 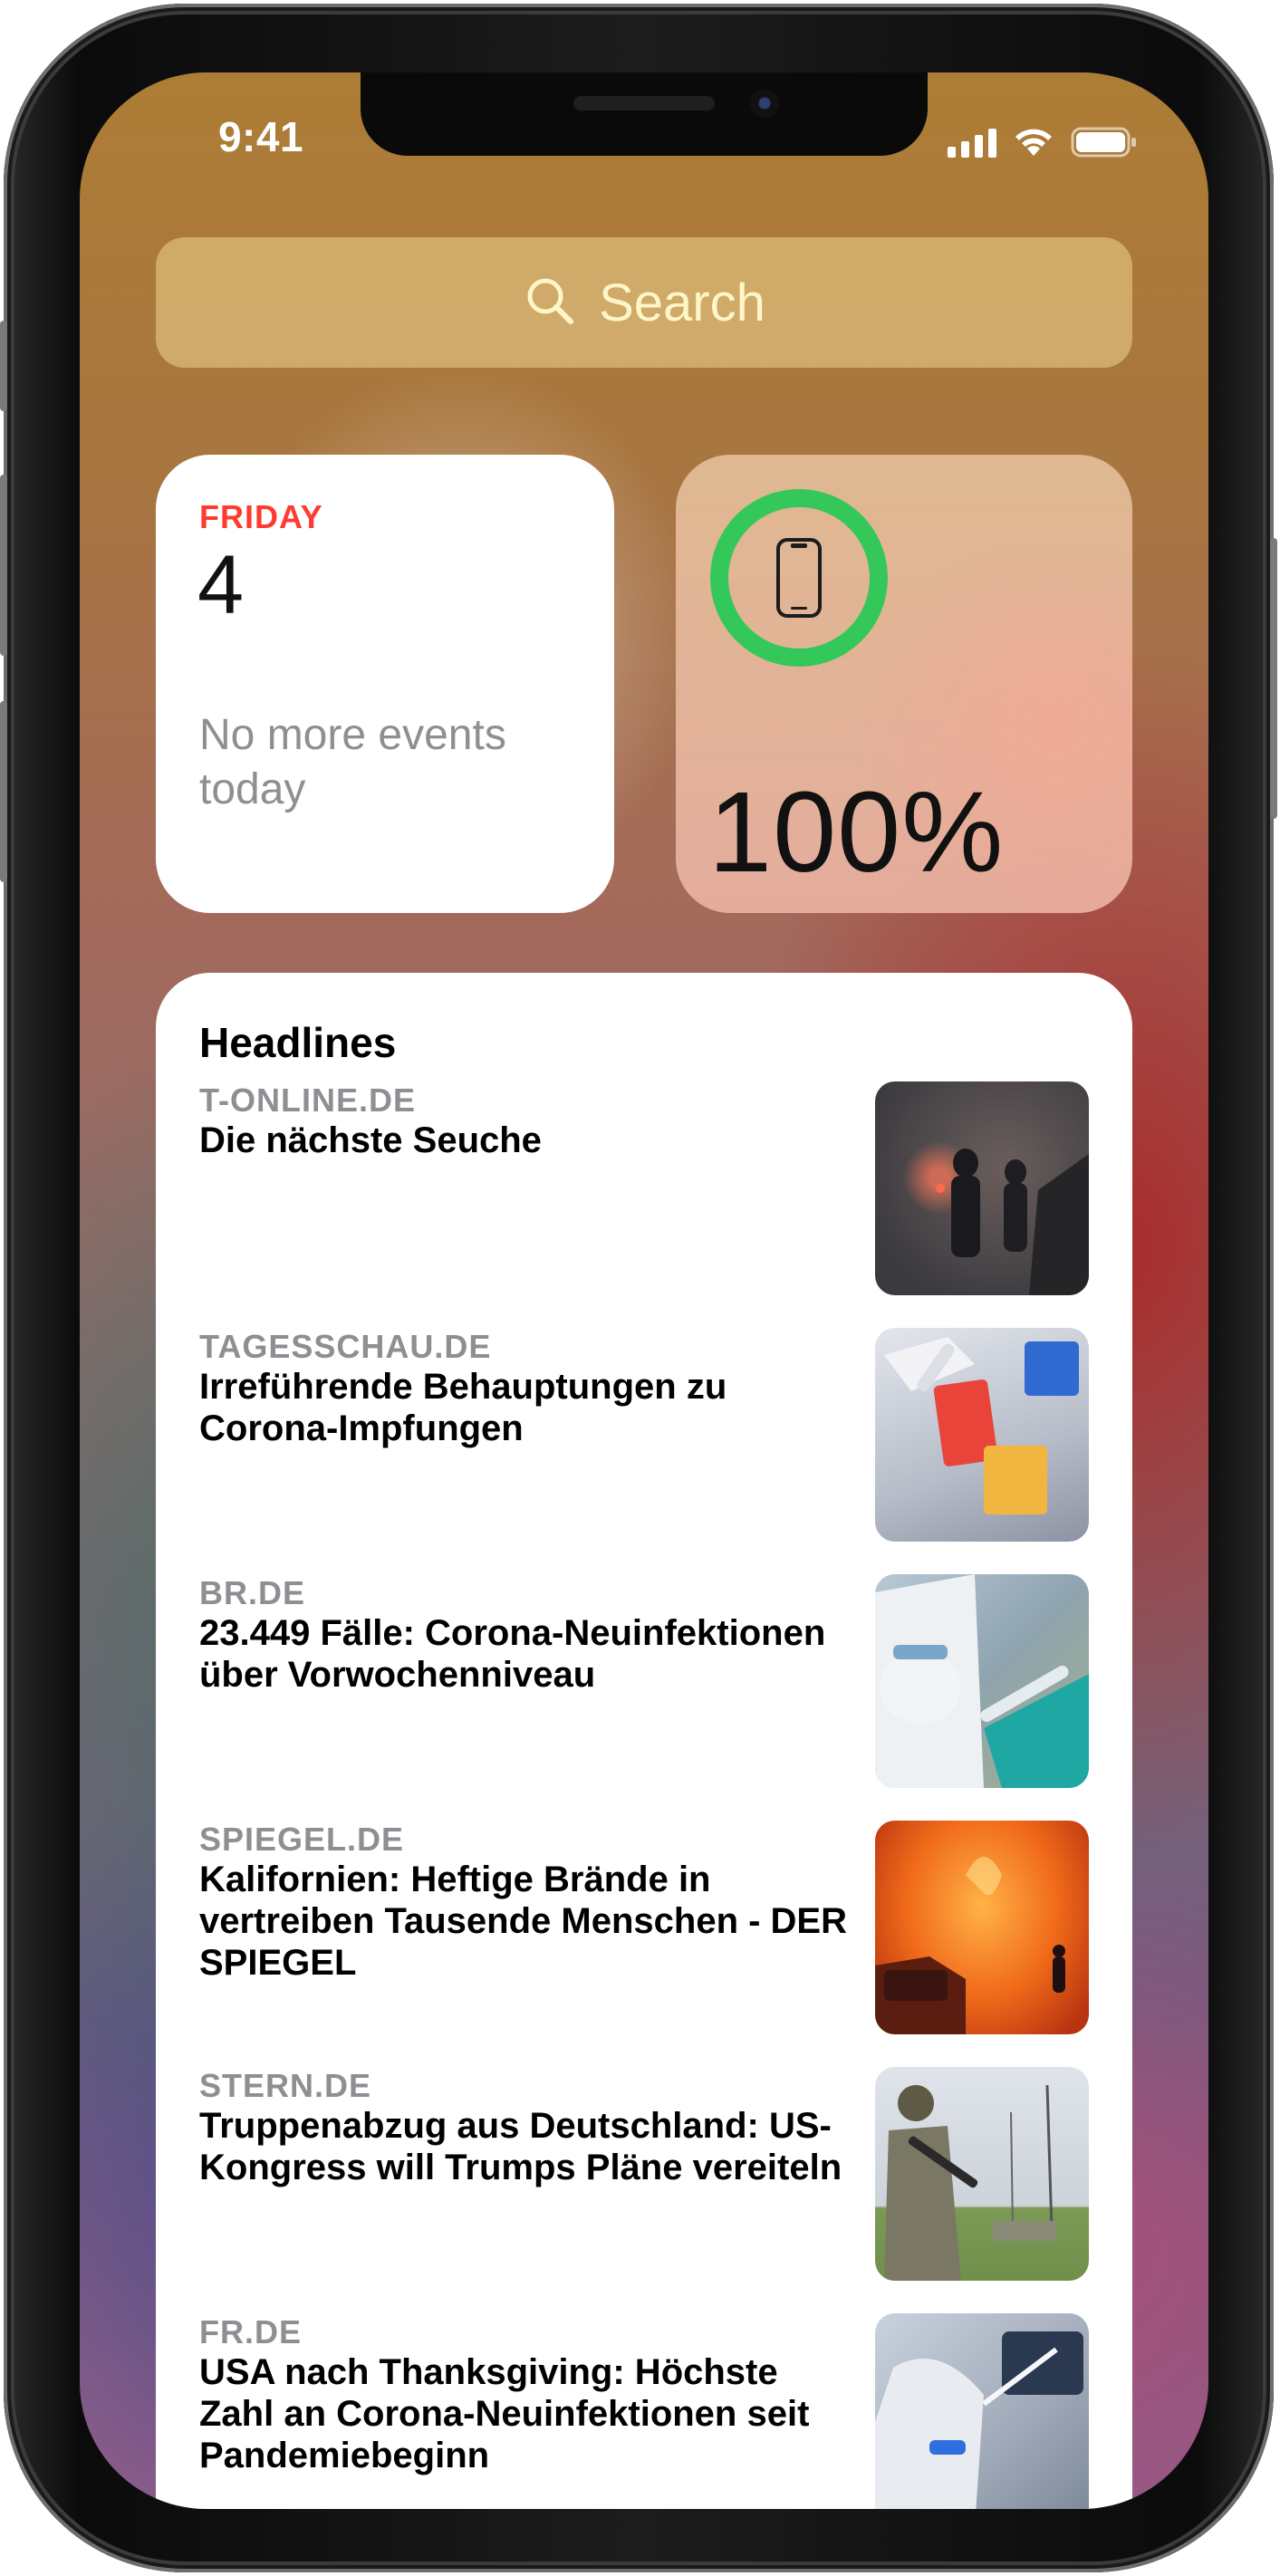 I want to click on headline-source: STERN.DE, so click(x=285, y=2085).